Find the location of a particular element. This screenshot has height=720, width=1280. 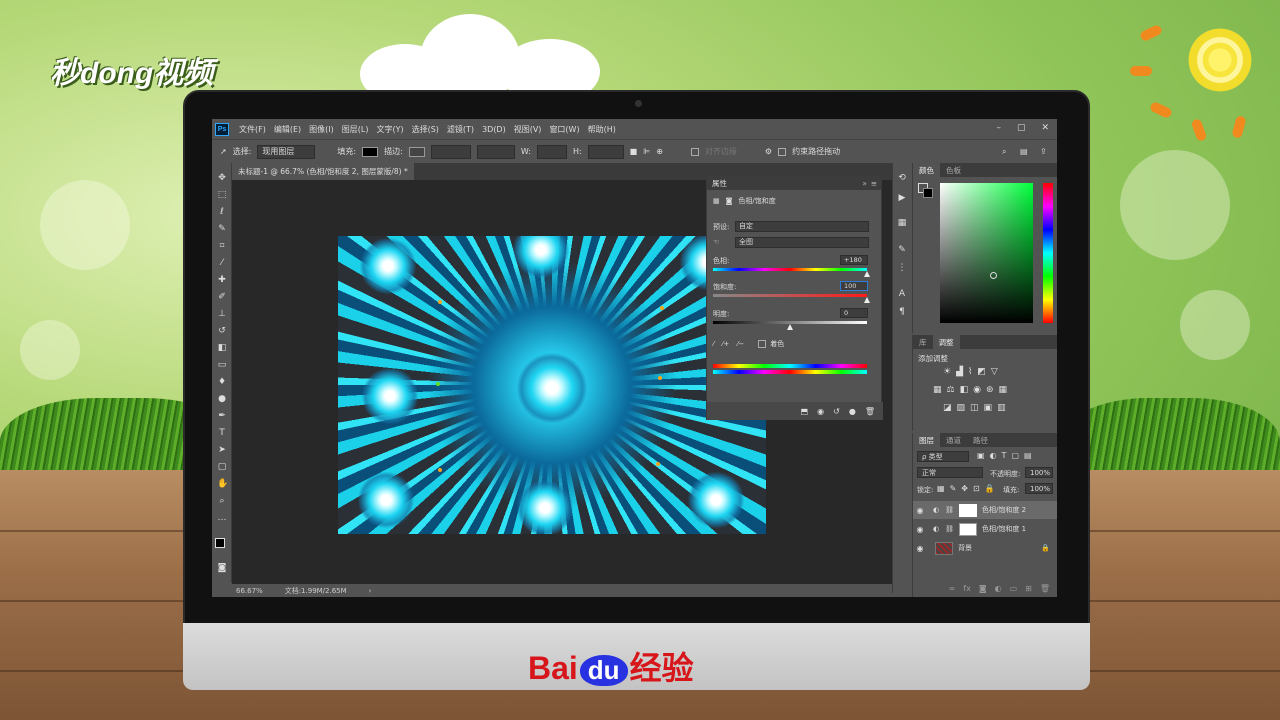

document-image is located at coordinates (552, 385).